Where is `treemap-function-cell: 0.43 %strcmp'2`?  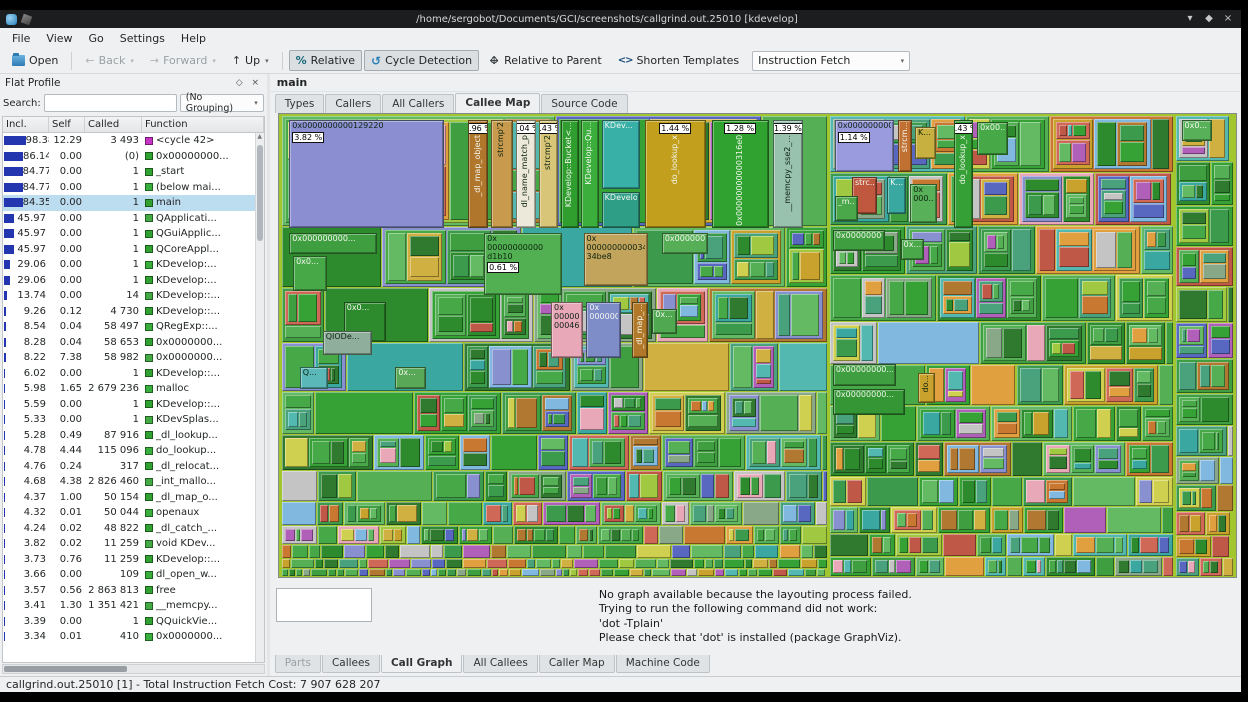 treemap-function-cell: 0.43 %strcmp'2 is located at coordinates (548, 174).